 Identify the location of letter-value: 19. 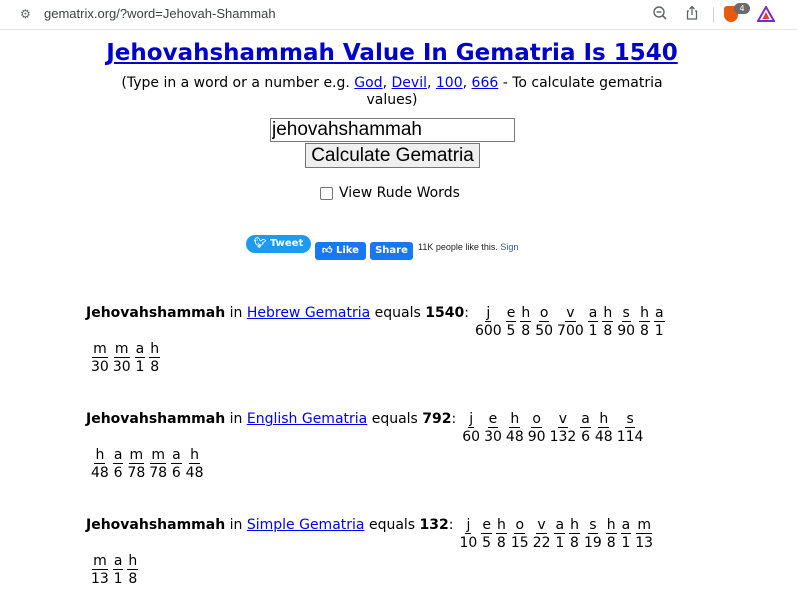
(592, 543).